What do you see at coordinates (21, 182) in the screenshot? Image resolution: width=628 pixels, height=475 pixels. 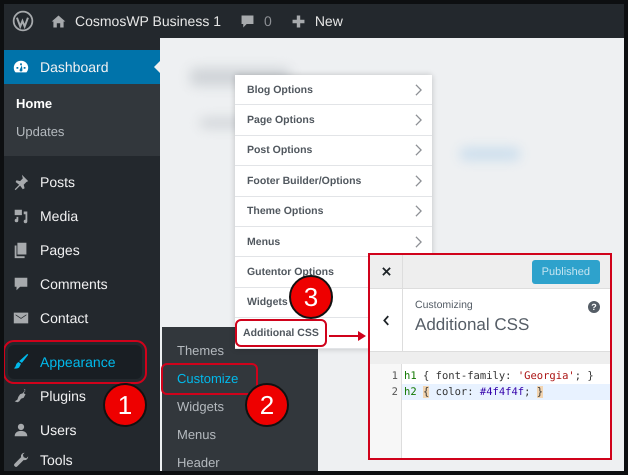 I see `pushpin-icon` at bounding box center [21, 182].